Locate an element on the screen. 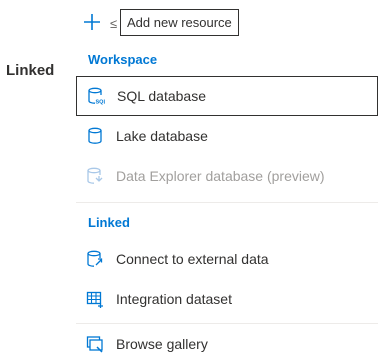 This screenshot has width=386, height=364. section-header-workspace: Workspace is located at coordinates (123, 59).